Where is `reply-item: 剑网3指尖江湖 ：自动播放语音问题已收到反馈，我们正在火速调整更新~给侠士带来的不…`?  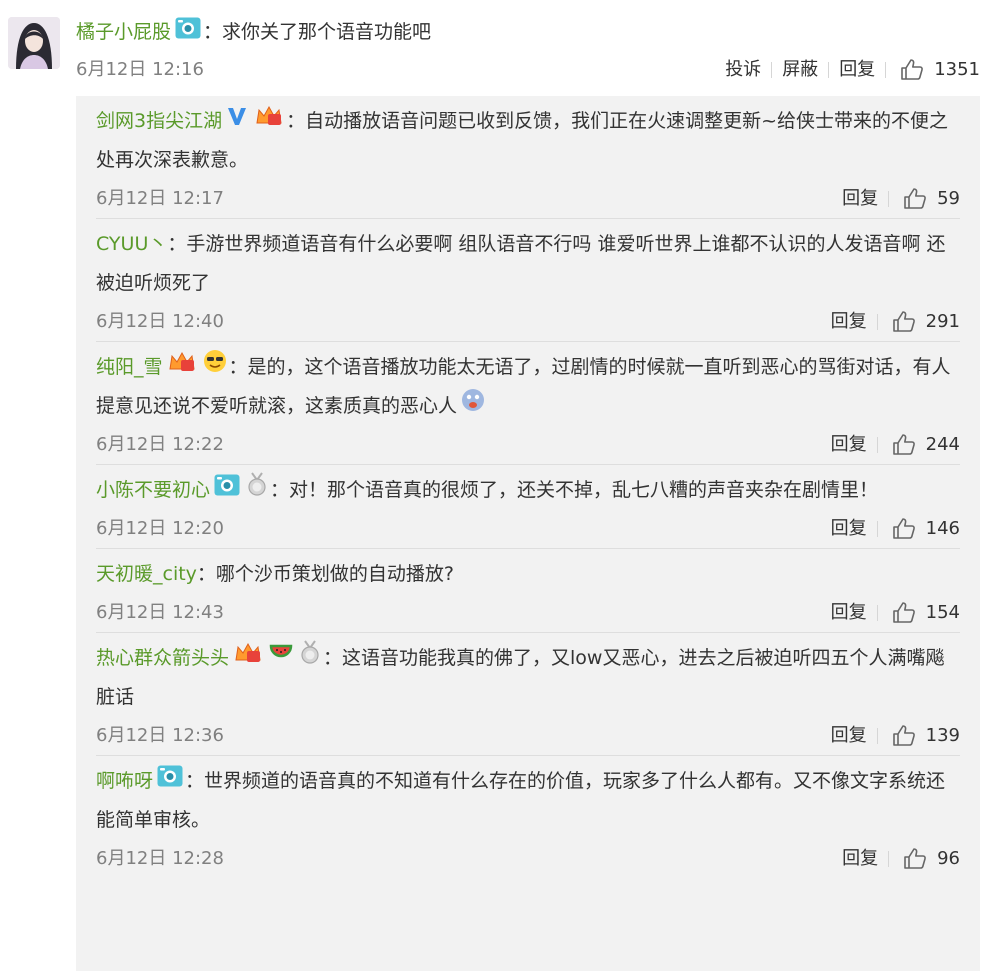
reply-item: 剑网3指尖江湖 ：自动播放语音问题已收到反馈，我们正在火速调整更新~给侠士带来的不… is located at coordinates (528, 157).